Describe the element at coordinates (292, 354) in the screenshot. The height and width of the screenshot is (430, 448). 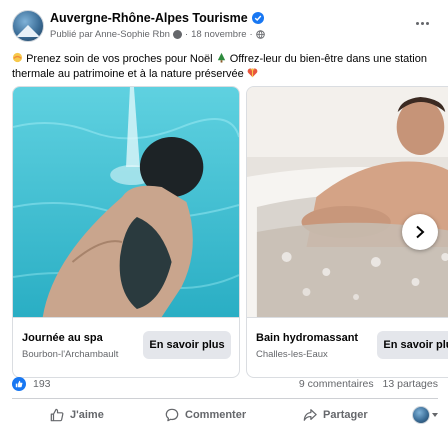
I see `card-subtitle: Challes-les-Eaux` at that location.